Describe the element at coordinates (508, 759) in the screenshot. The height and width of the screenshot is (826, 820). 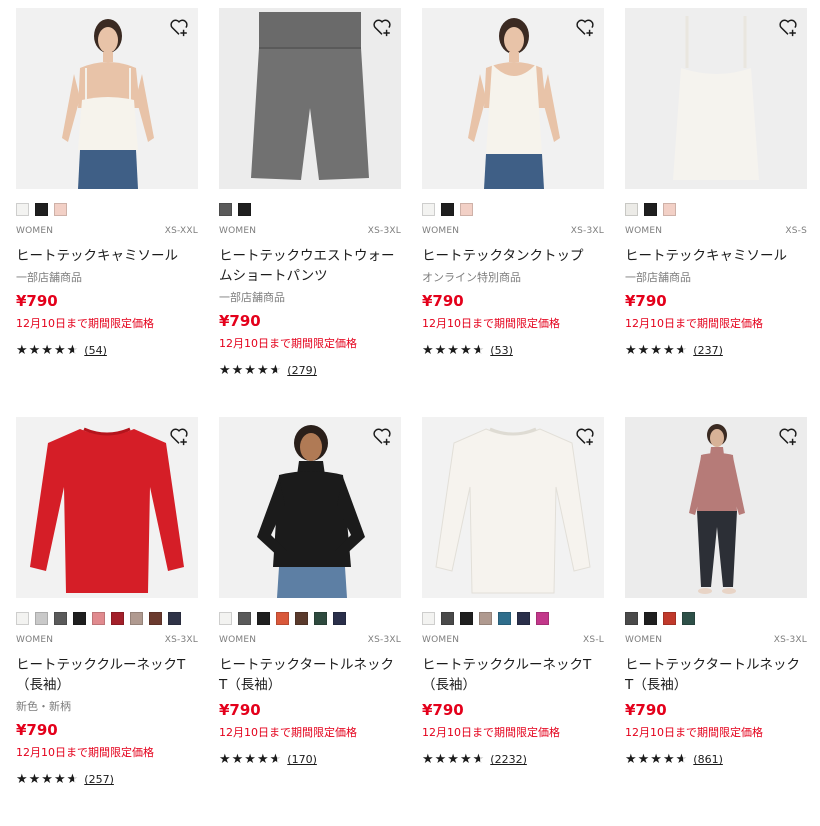
I see `review-count: (2232)` at that location.